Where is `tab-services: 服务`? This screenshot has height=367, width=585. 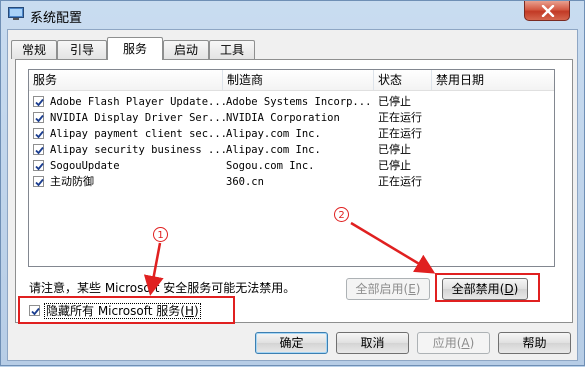
tab-services: 服务 is located at coordinates (135, 48).